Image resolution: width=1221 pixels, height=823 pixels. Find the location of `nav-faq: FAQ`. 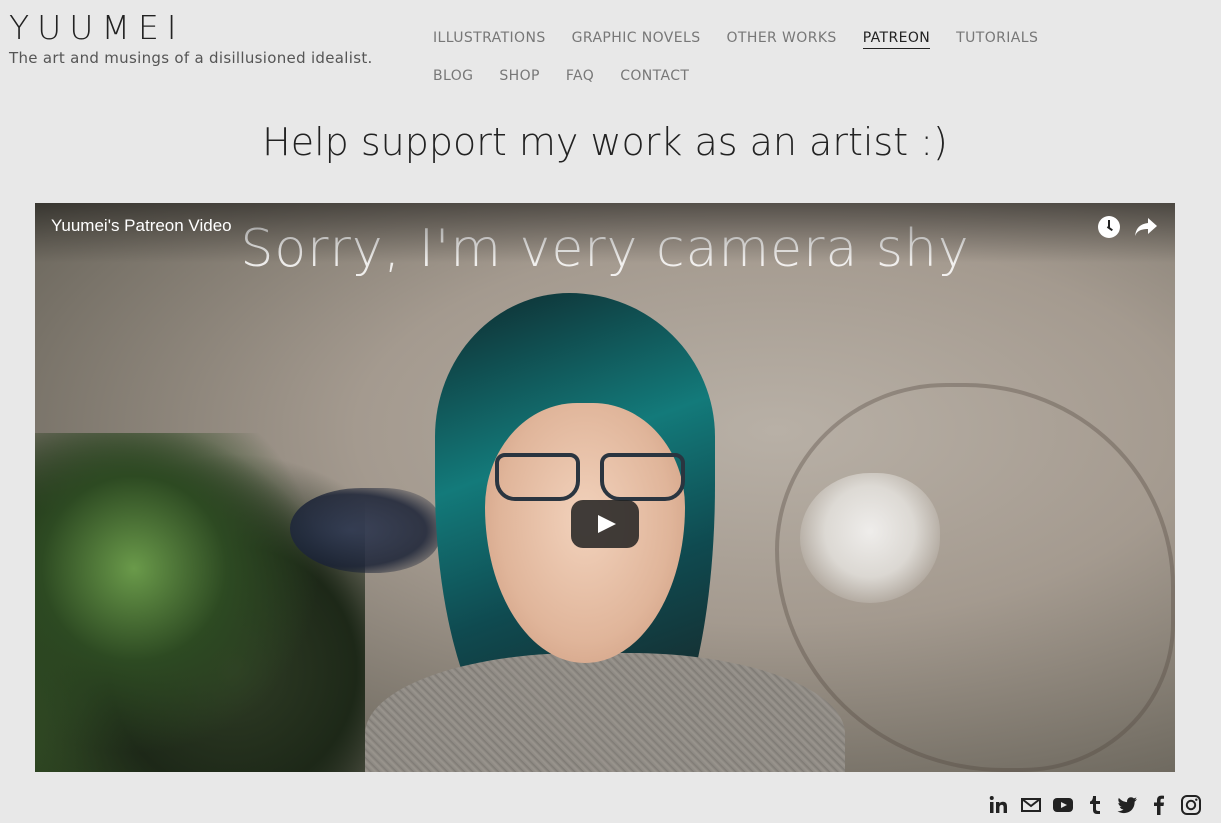

nav-faq: FAQ is located at coordinates (580, 77).